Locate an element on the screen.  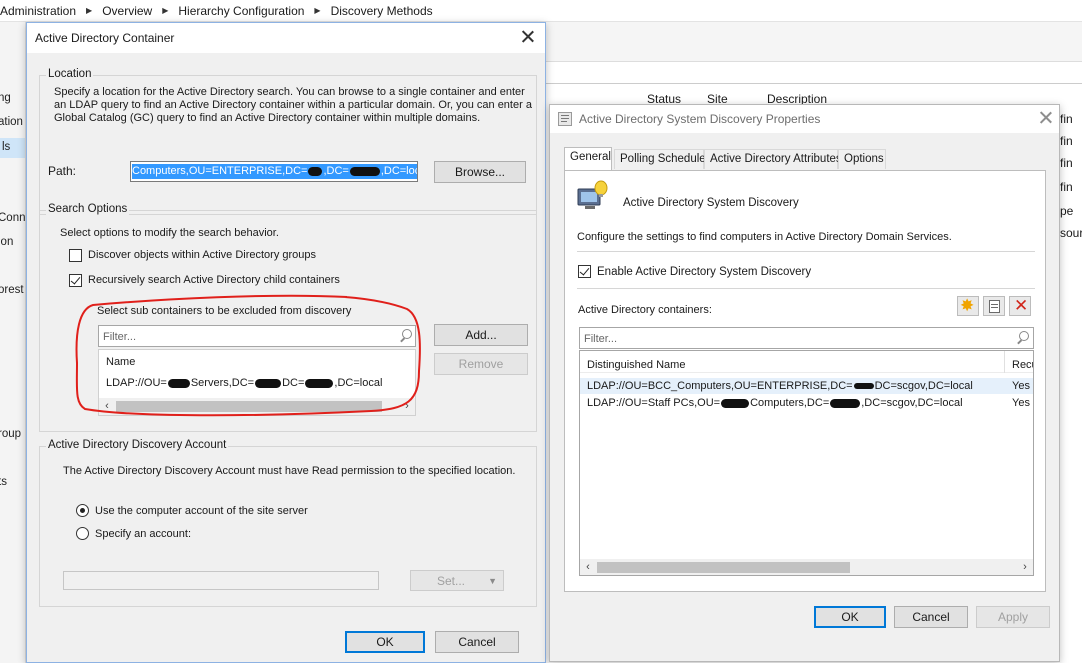
nav-item-selected: ls is located at coordinates (12, 148).